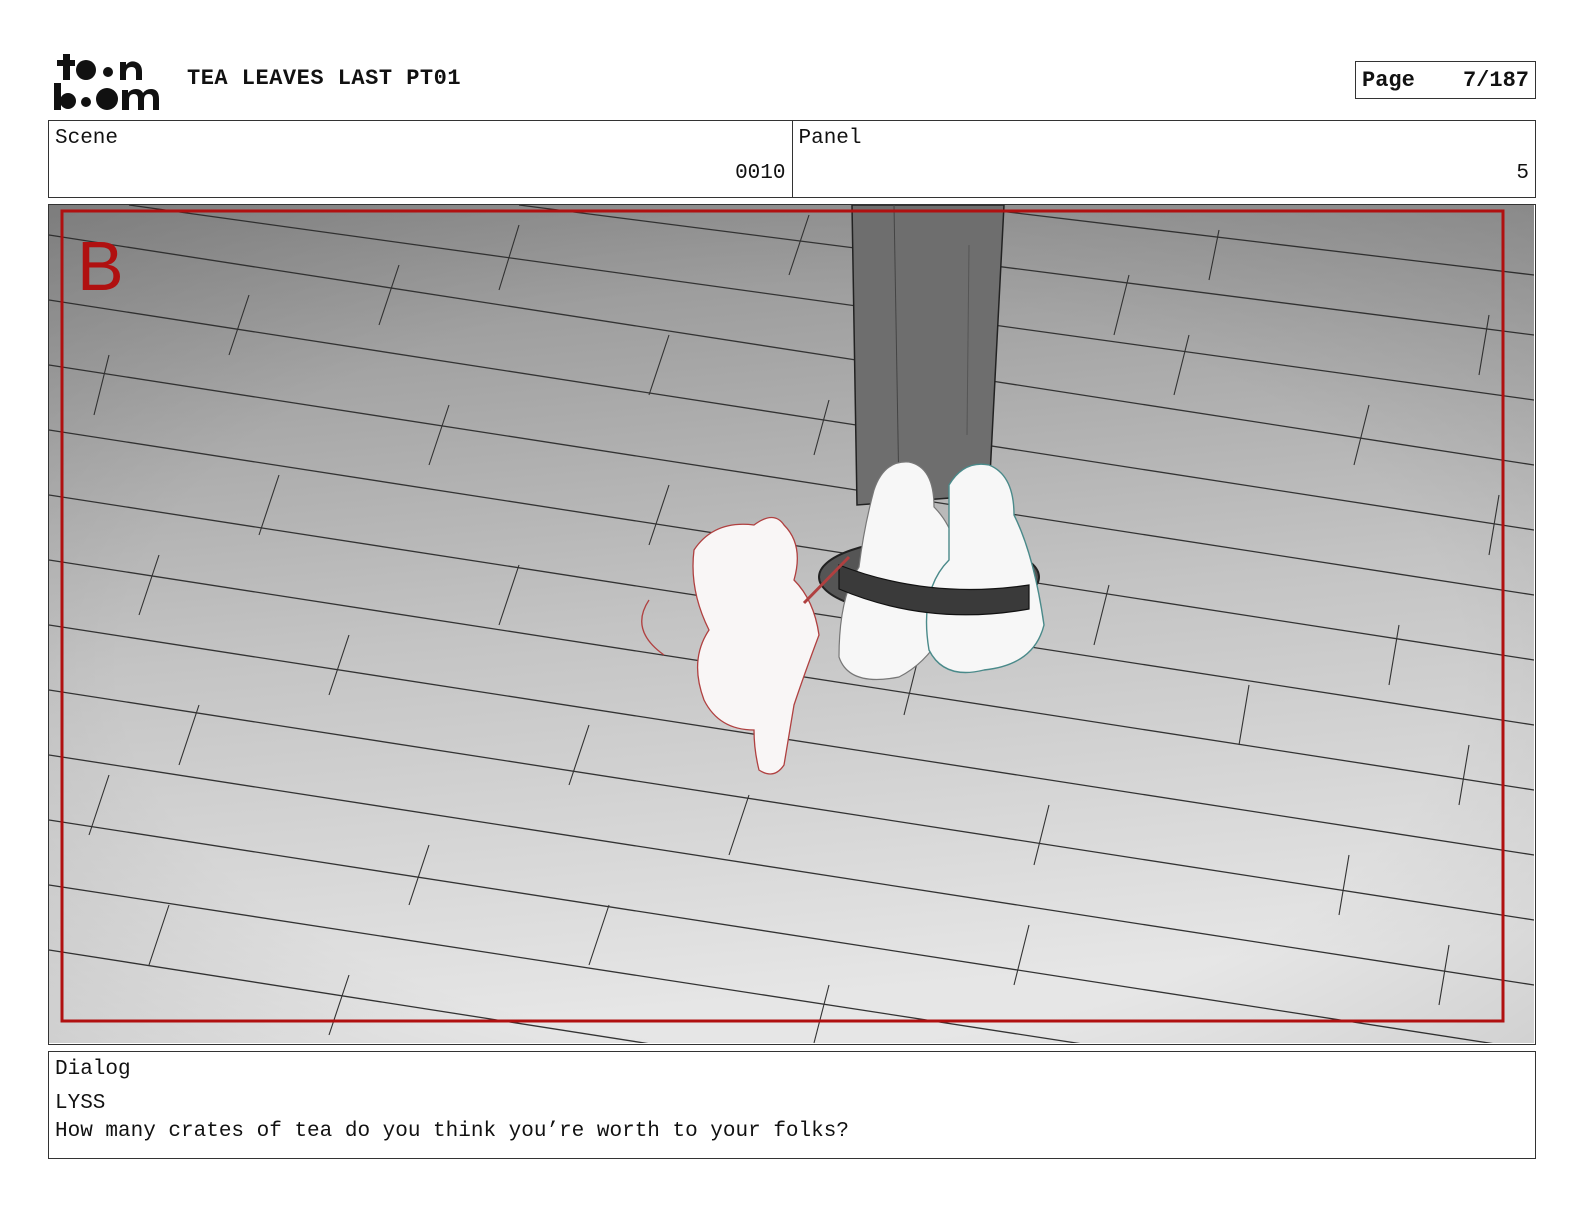 The width and height of the screenshot is (1584, 1224). I want to click on wooden-post, so click(928, 355).